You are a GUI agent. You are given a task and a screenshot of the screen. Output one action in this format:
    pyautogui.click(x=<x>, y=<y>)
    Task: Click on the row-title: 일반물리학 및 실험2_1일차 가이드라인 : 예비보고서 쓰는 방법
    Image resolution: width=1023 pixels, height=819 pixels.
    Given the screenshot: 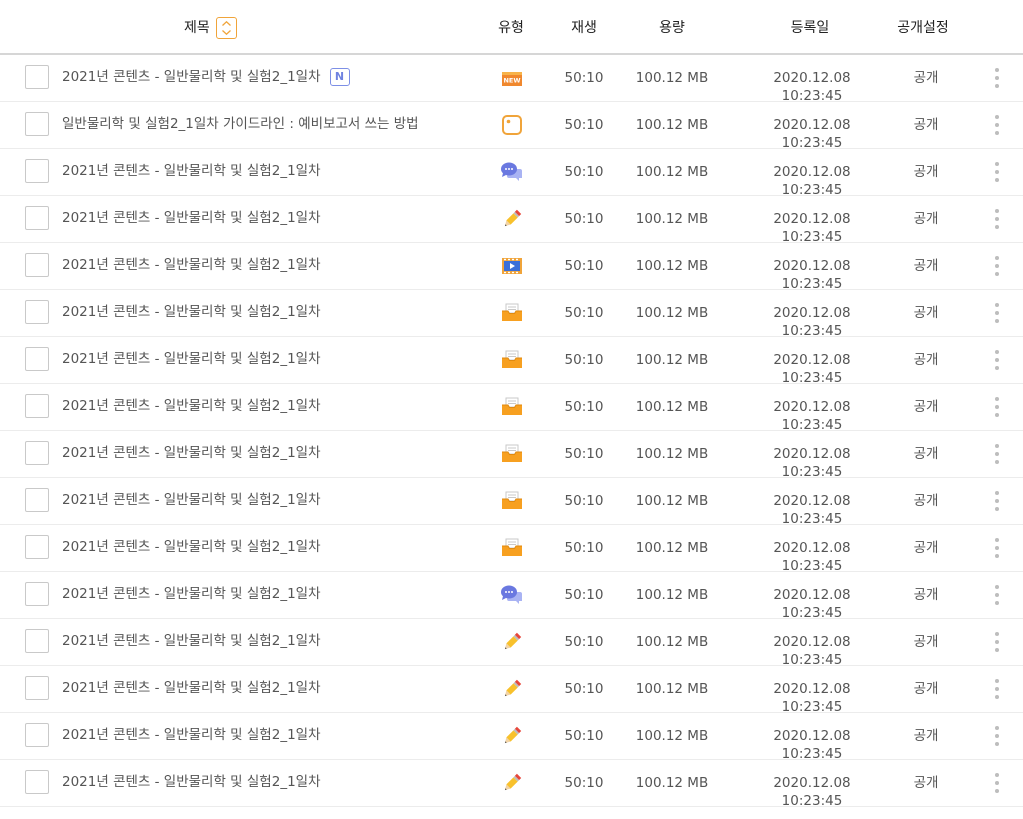 What is the action you would take?
    pyautogui.click(x=240, y=124)
    